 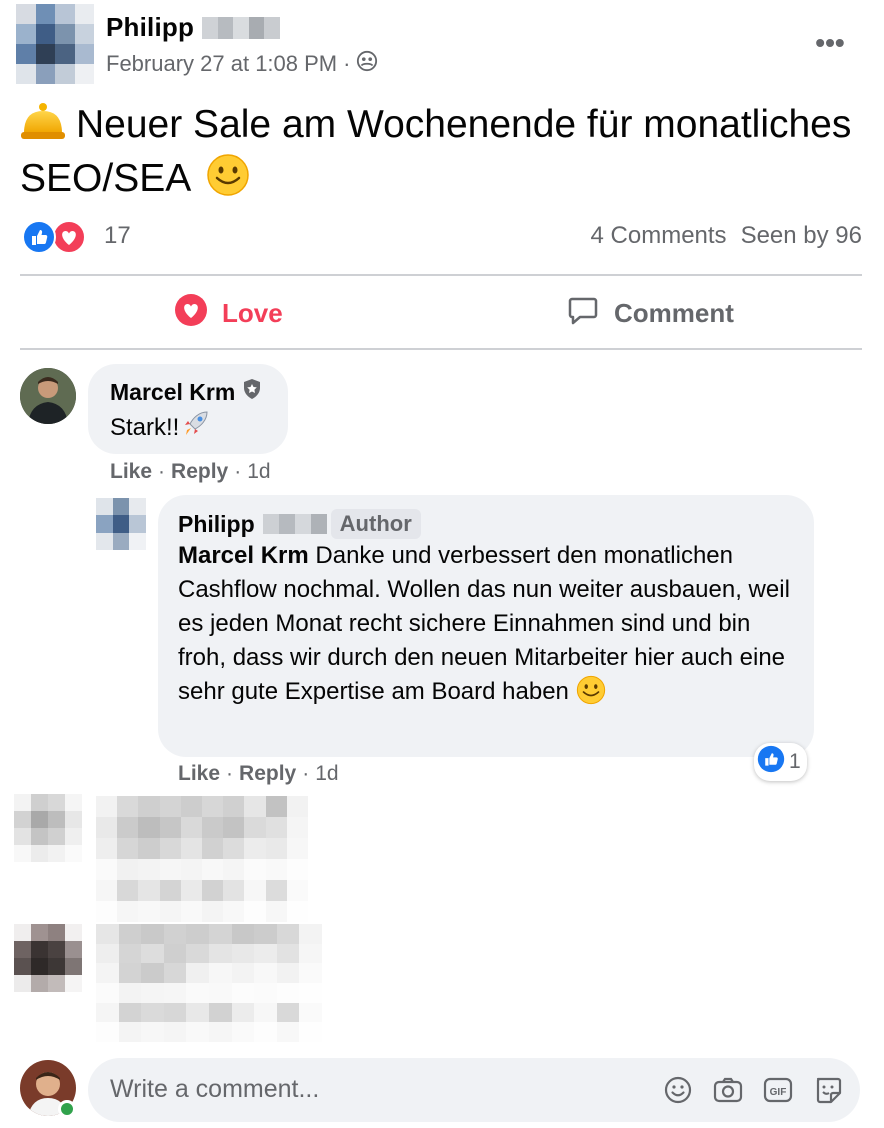 I want to click on comment-like-link: Like, so click(x=131, y=472).